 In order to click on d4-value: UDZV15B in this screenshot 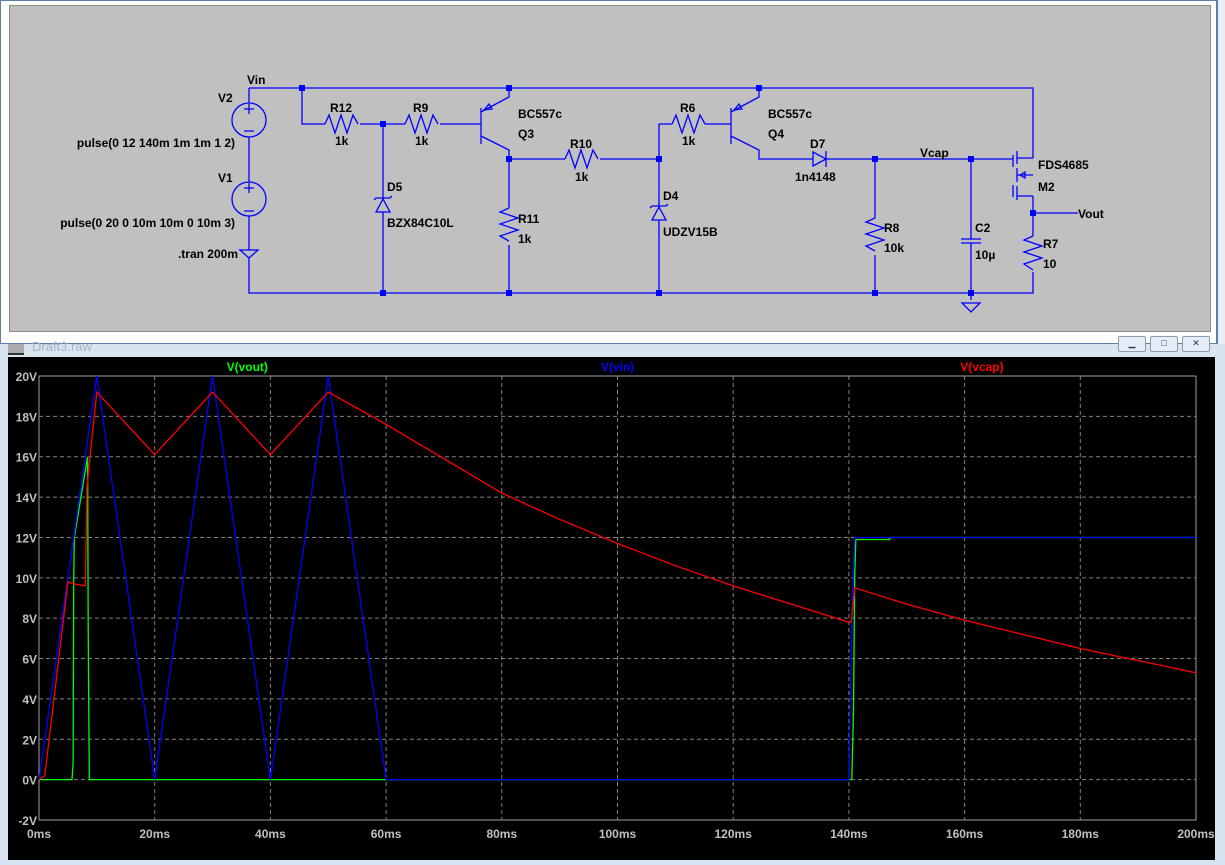, I will do `click(690, 232)`.